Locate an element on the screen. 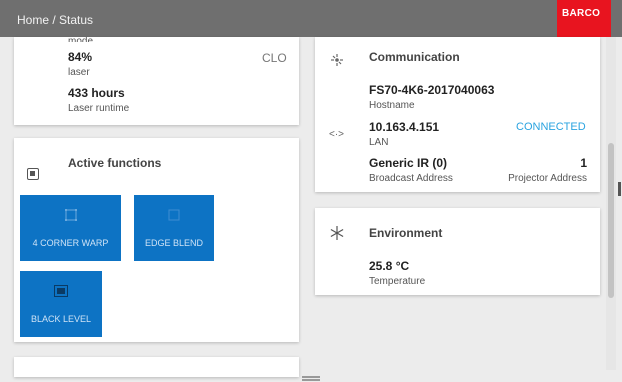  hostname-value: FS70-4K6-2017040063 is located at coordinates (432, 90).